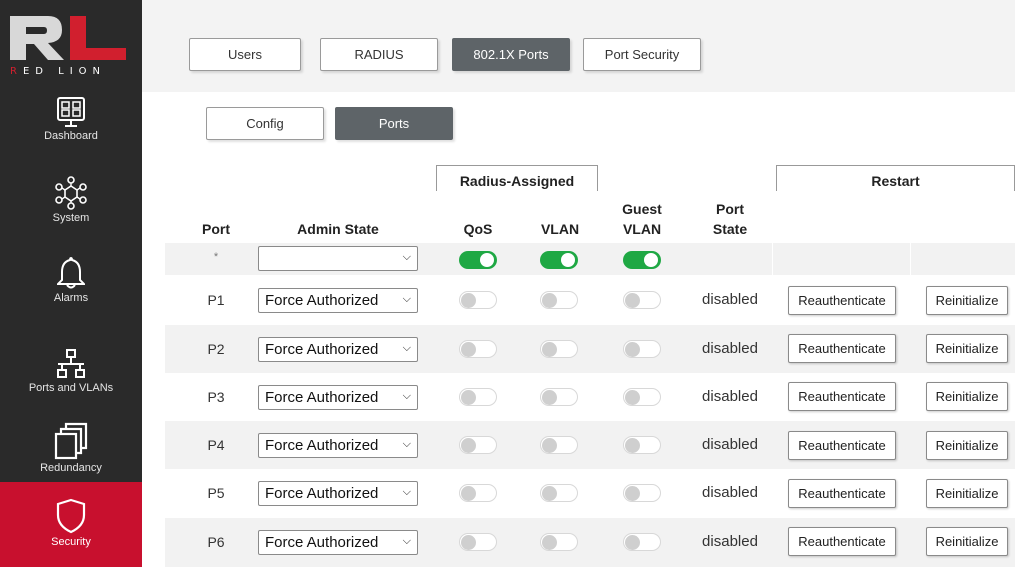 The image size is (1015, 567). What do you see at coordinates (71, 112) in the screenshot?
I see `dashboard-icon` at bounding box center [71, 112].